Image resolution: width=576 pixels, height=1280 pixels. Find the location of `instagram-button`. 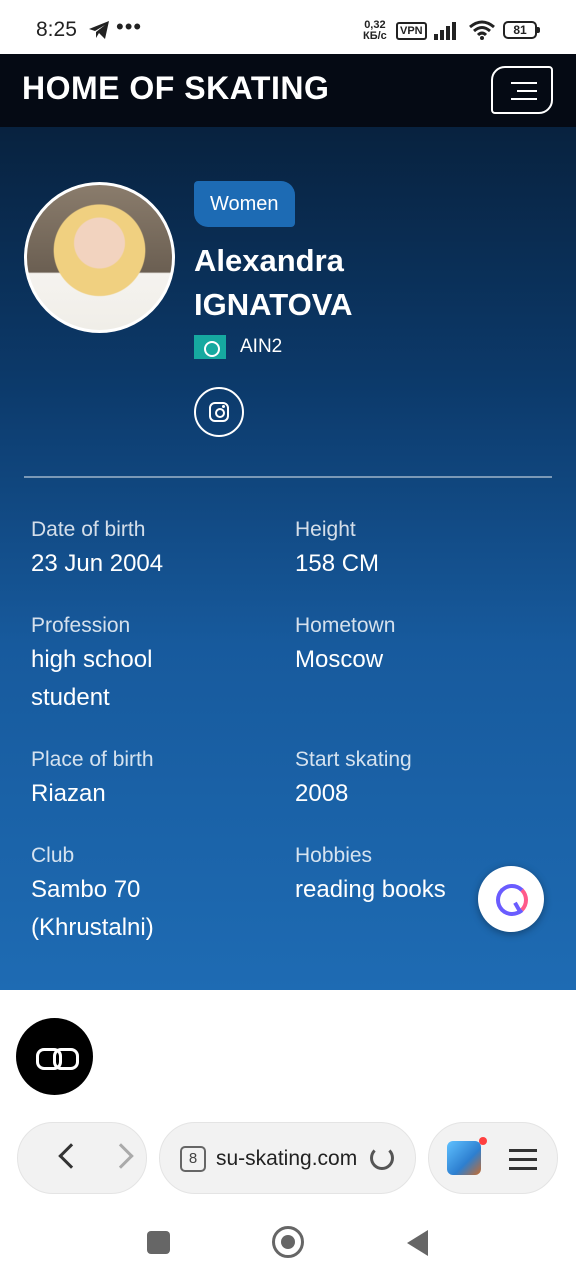

instagram-button is located at coordinates (219, 412).